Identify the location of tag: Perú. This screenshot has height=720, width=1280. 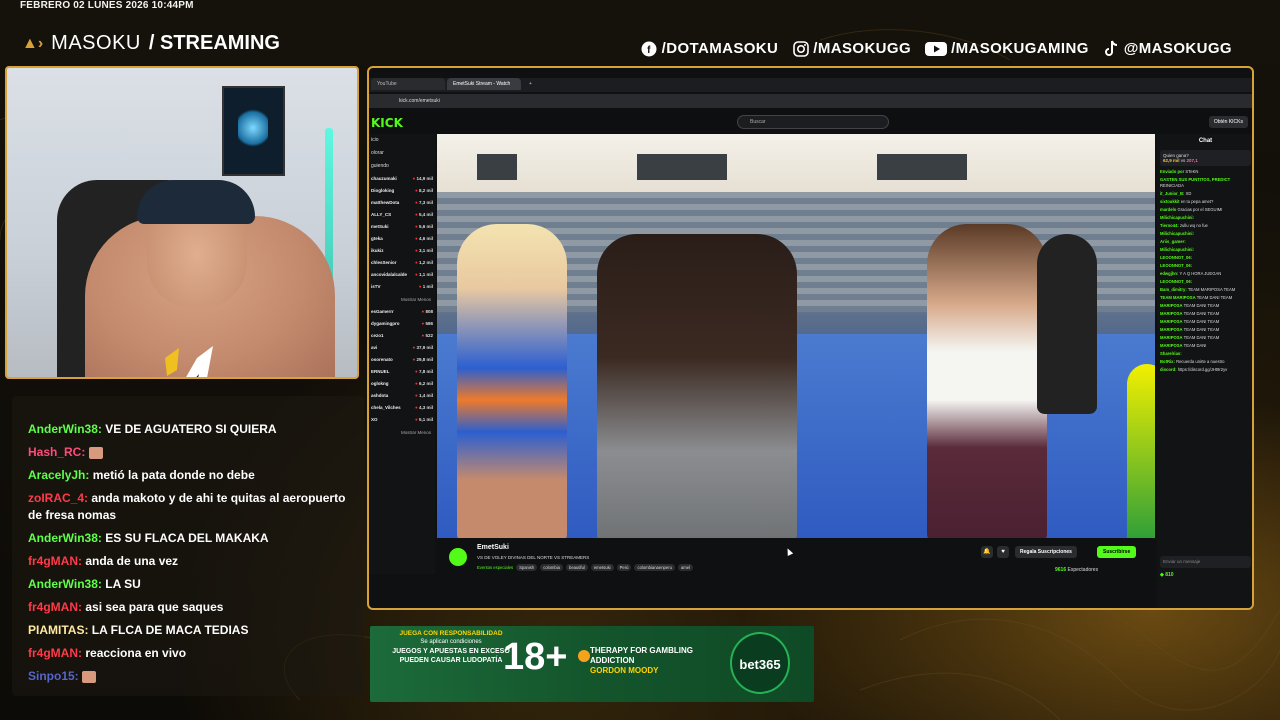
(624, 567).